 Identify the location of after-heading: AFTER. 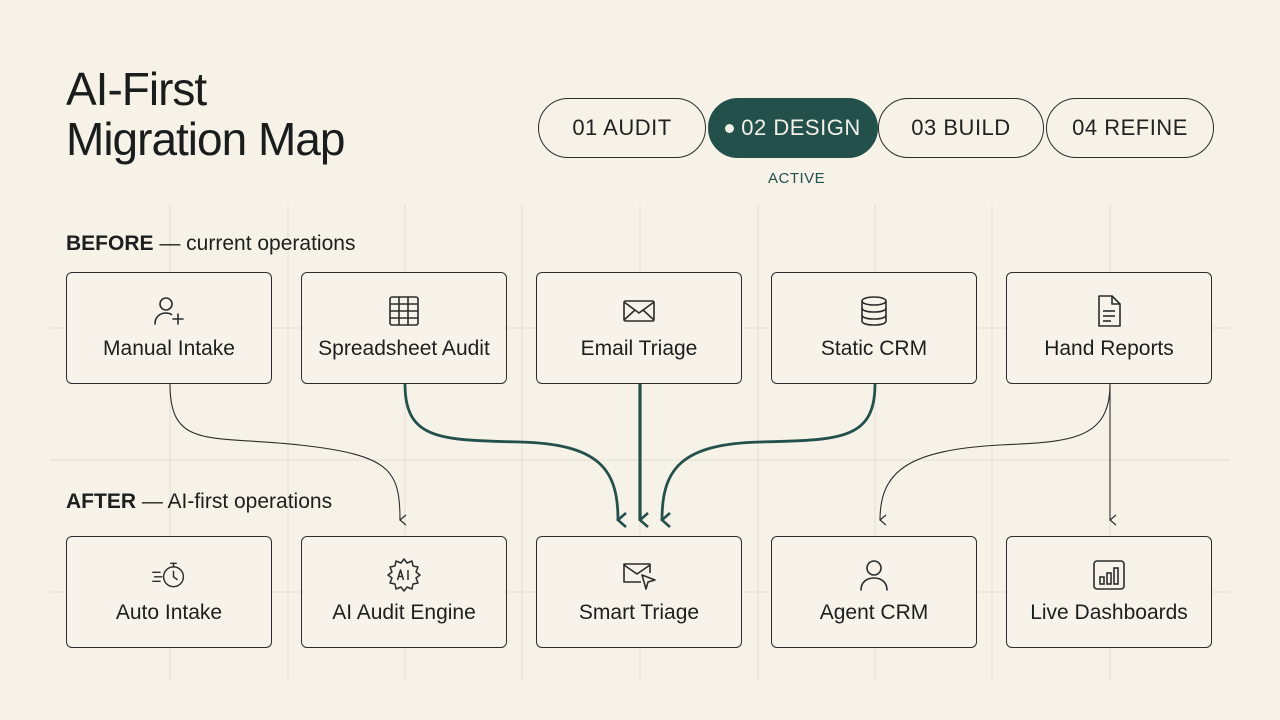
(101, 501).